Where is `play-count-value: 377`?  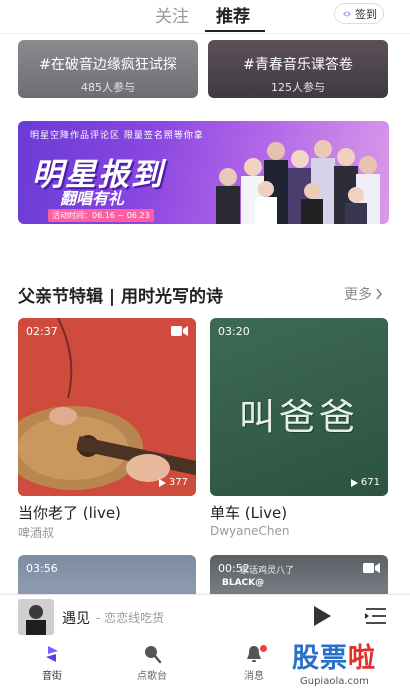 play-count-value: 377 is located at coordinates (178, 482).